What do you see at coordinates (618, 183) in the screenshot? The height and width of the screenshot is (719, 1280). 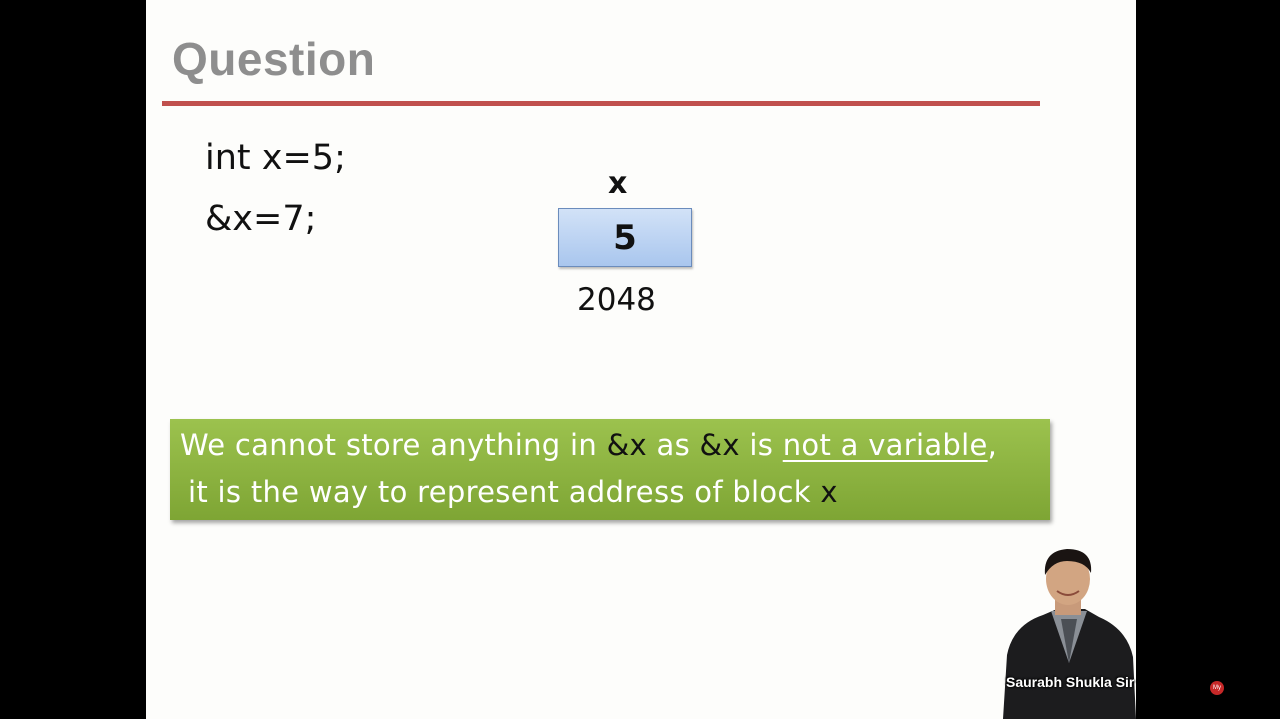 I see `memory-variable-name: x` at bounding box center [618, 183].